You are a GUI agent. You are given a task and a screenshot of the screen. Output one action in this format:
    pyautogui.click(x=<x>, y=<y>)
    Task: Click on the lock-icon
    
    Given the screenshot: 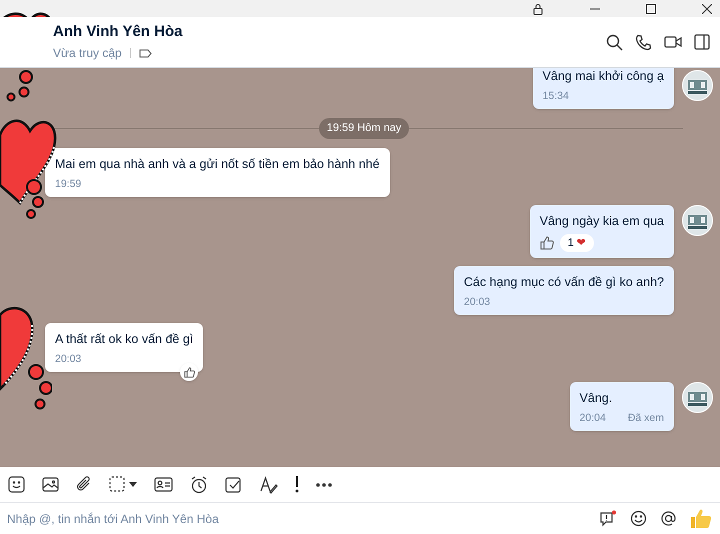 What is the action you would take?
    pyautogui.click(x=538, y=8)
    